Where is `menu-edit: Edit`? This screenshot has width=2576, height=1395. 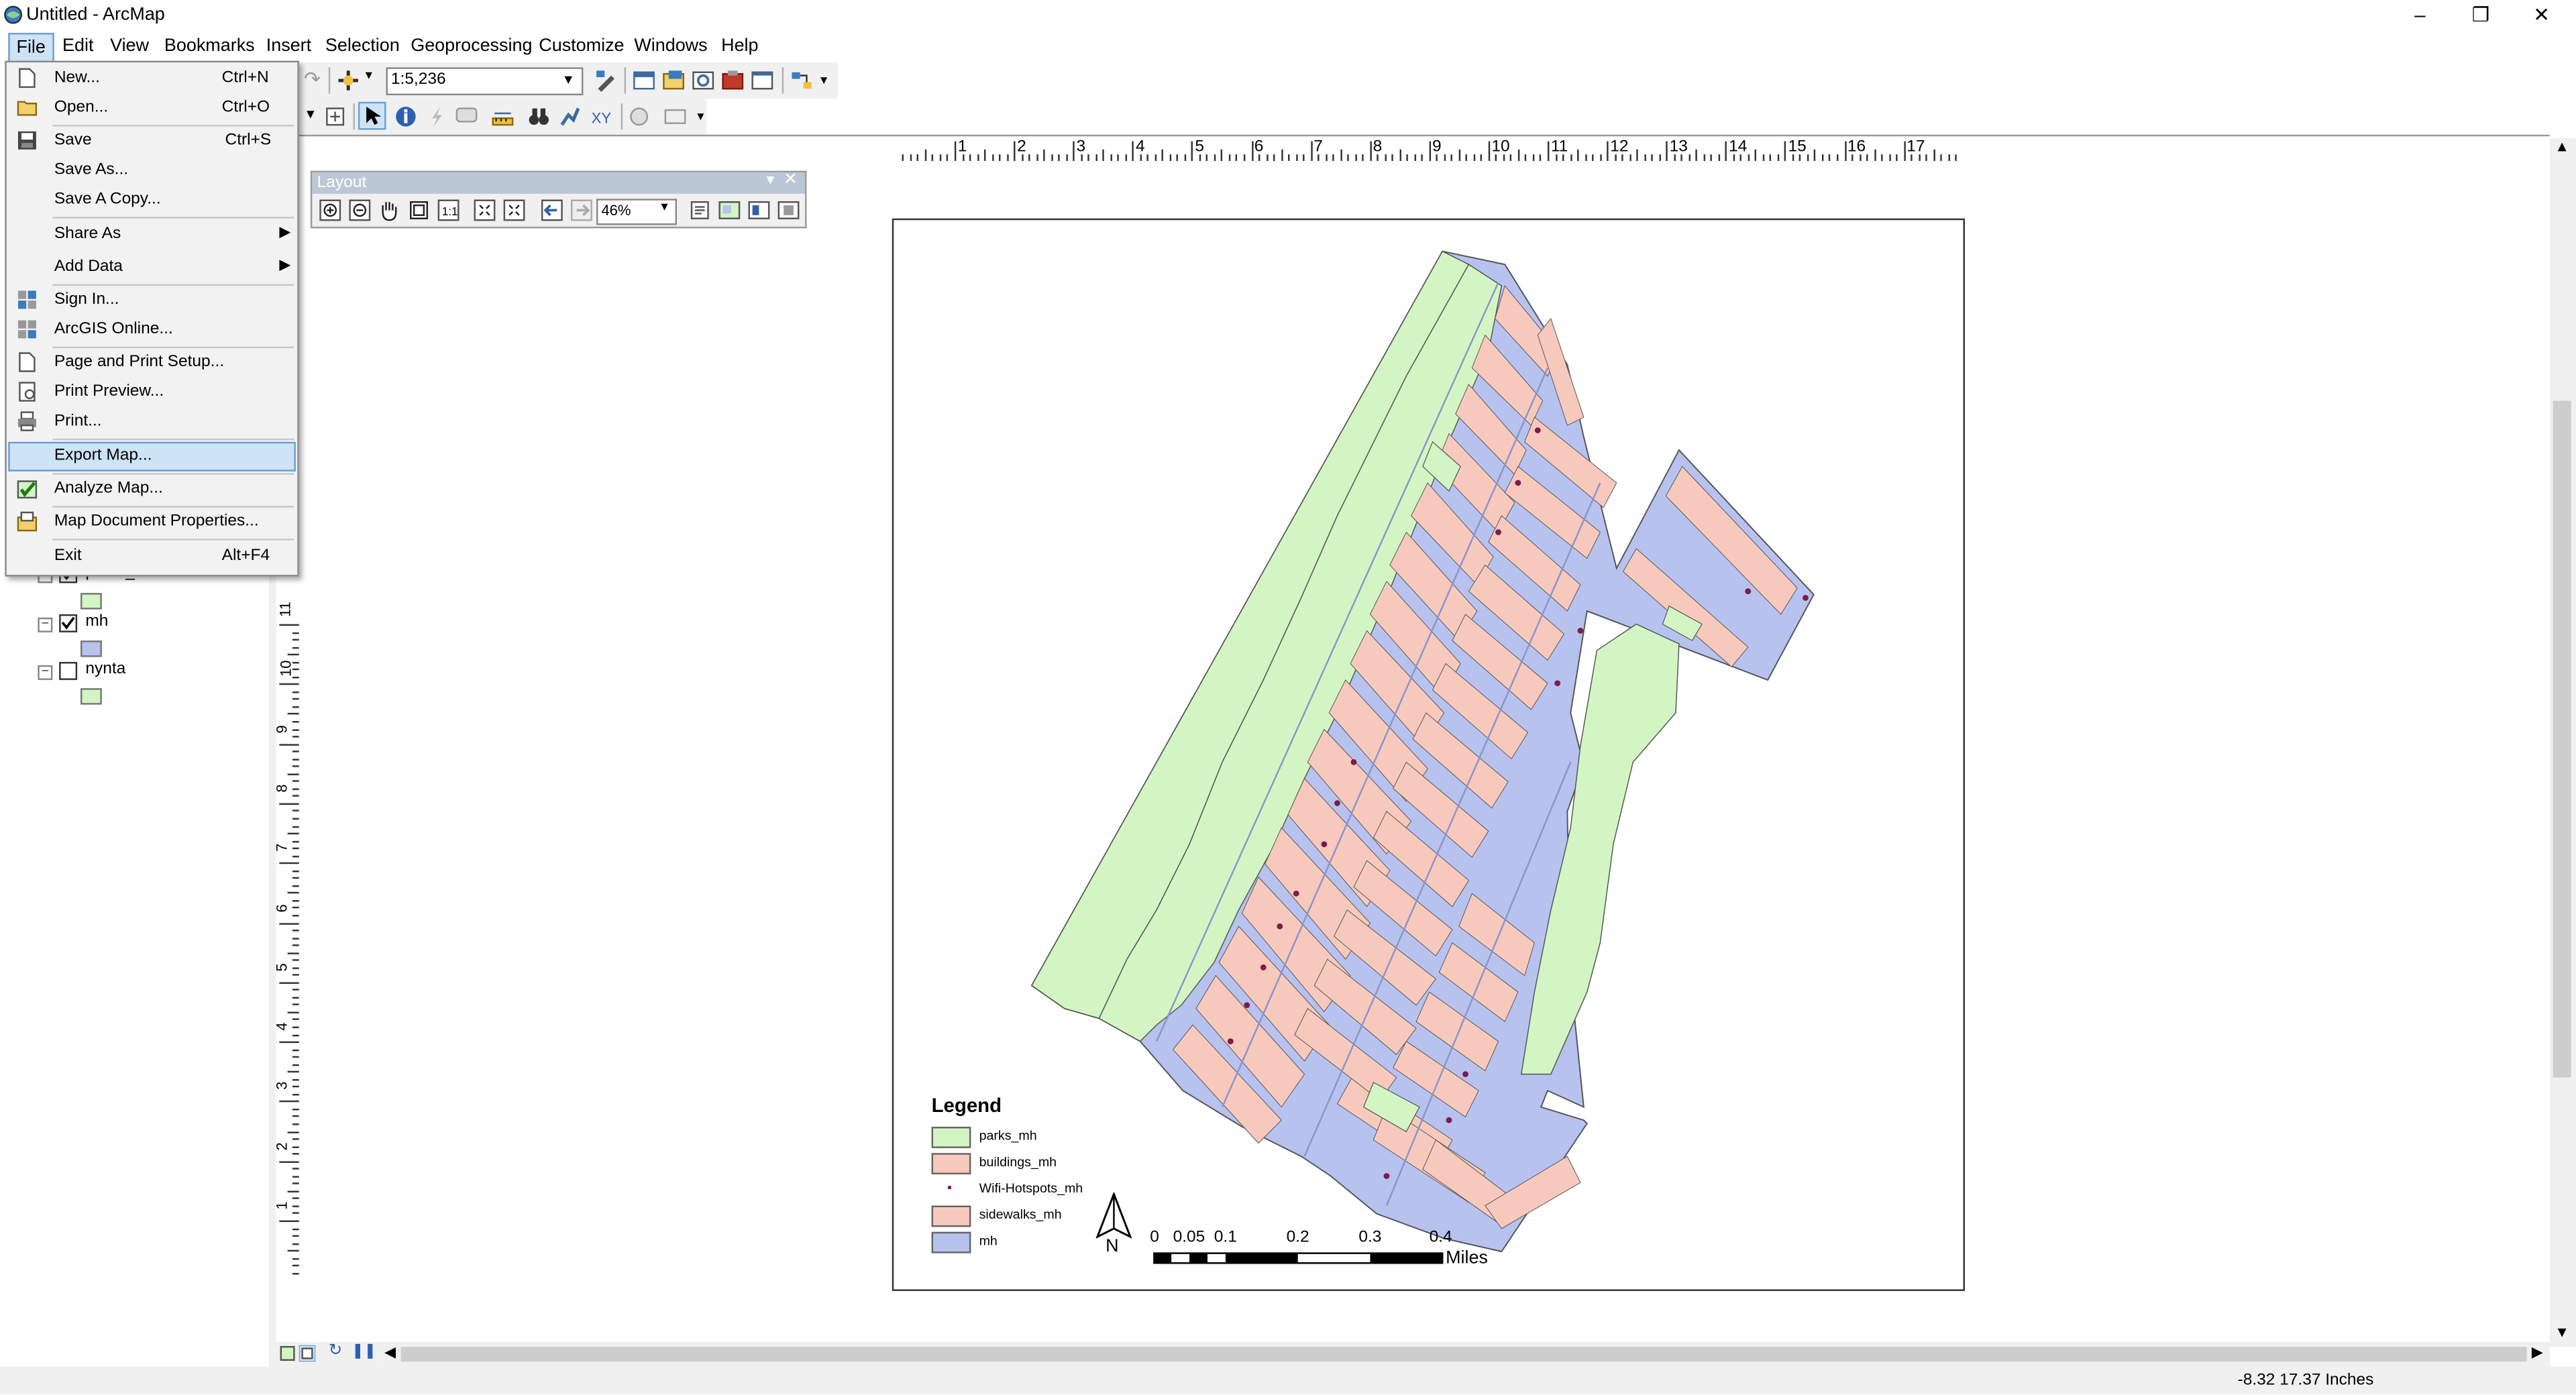
menu-edit: Edit is located at coordinates (77, 46).